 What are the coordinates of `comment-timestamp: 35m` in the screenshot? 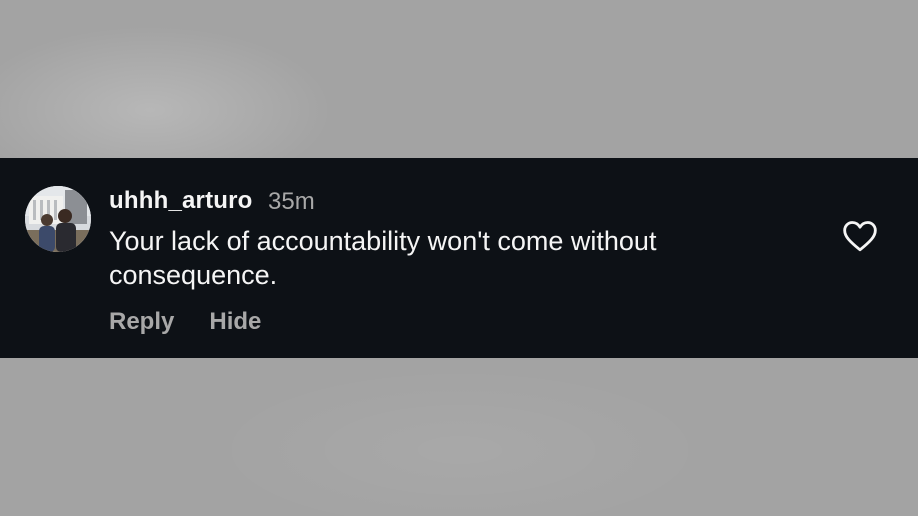 It's located at (291, 201).